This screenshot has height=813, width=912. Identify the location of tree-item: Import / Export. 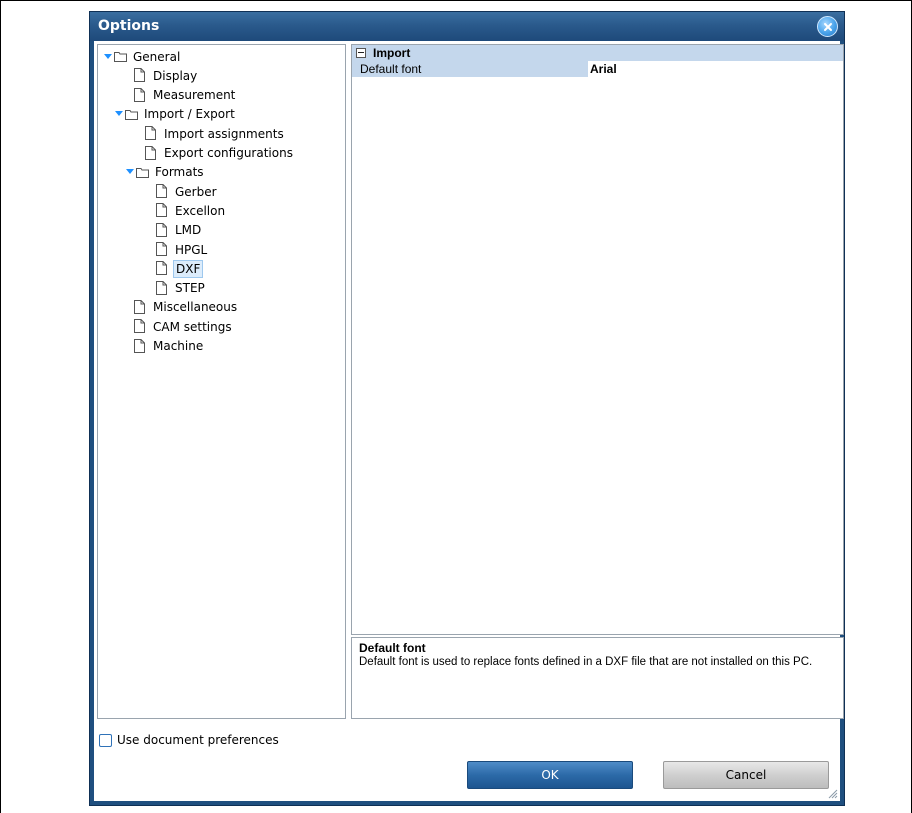
(175, 114).